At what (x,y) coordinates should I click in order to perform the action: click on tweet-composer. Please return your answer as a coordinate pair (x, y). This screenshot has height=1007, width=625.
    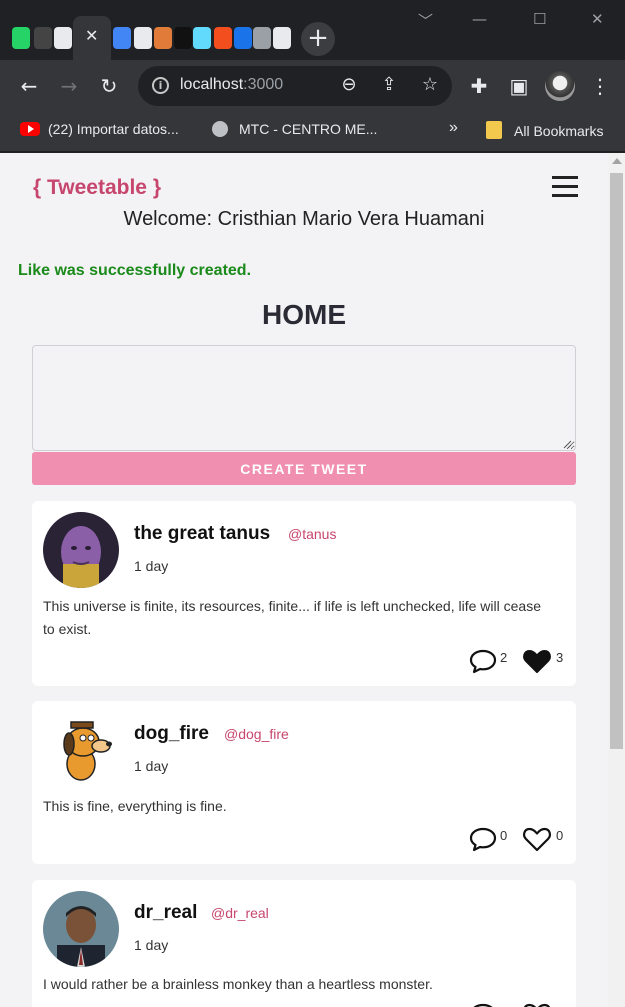
    Looking at the image, I should click on (304, 398).